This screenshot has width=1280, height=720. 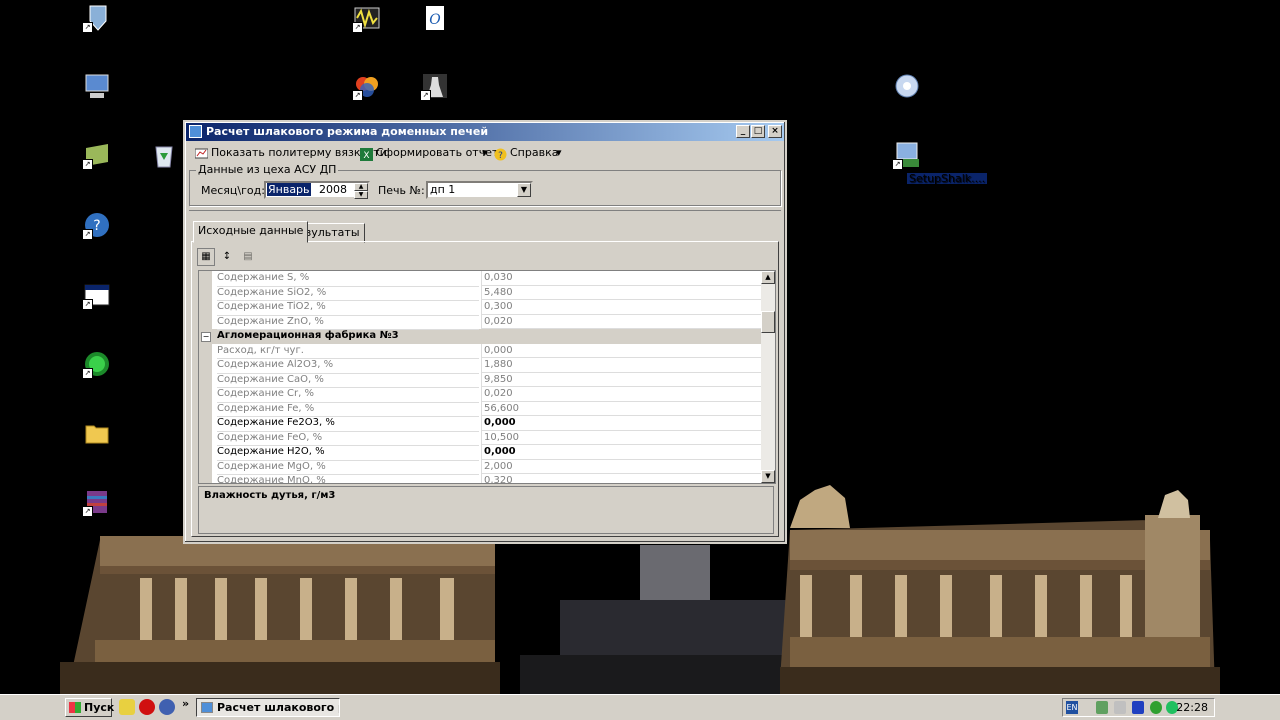 I want to click on svg-text: O, so click(x=435, y=20).